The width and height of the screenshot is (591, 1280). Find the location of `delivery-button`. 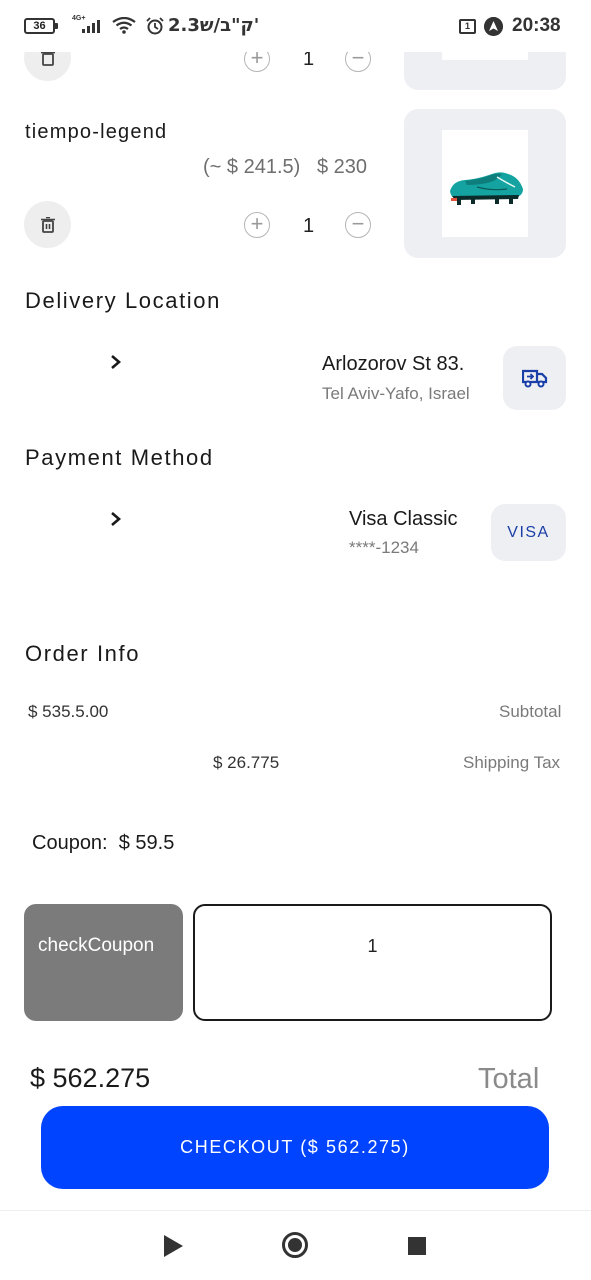

delivery-button is located at coordinates (534, 378).